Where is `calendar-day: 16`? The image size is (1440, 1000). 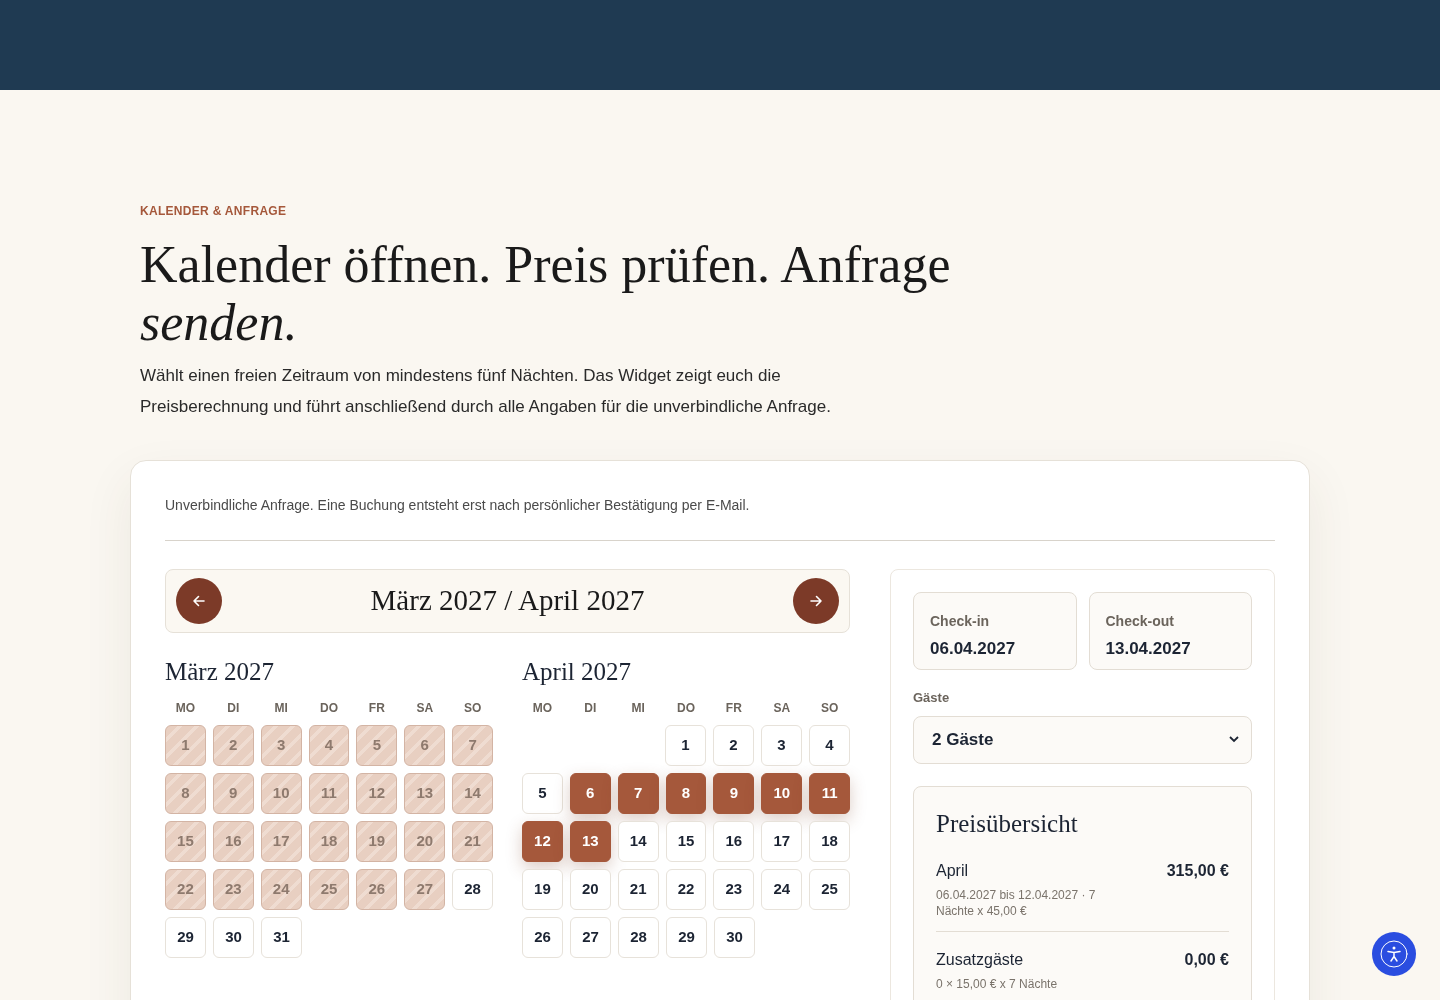 calendar-day: 16 is located at coordinates (734, 841).